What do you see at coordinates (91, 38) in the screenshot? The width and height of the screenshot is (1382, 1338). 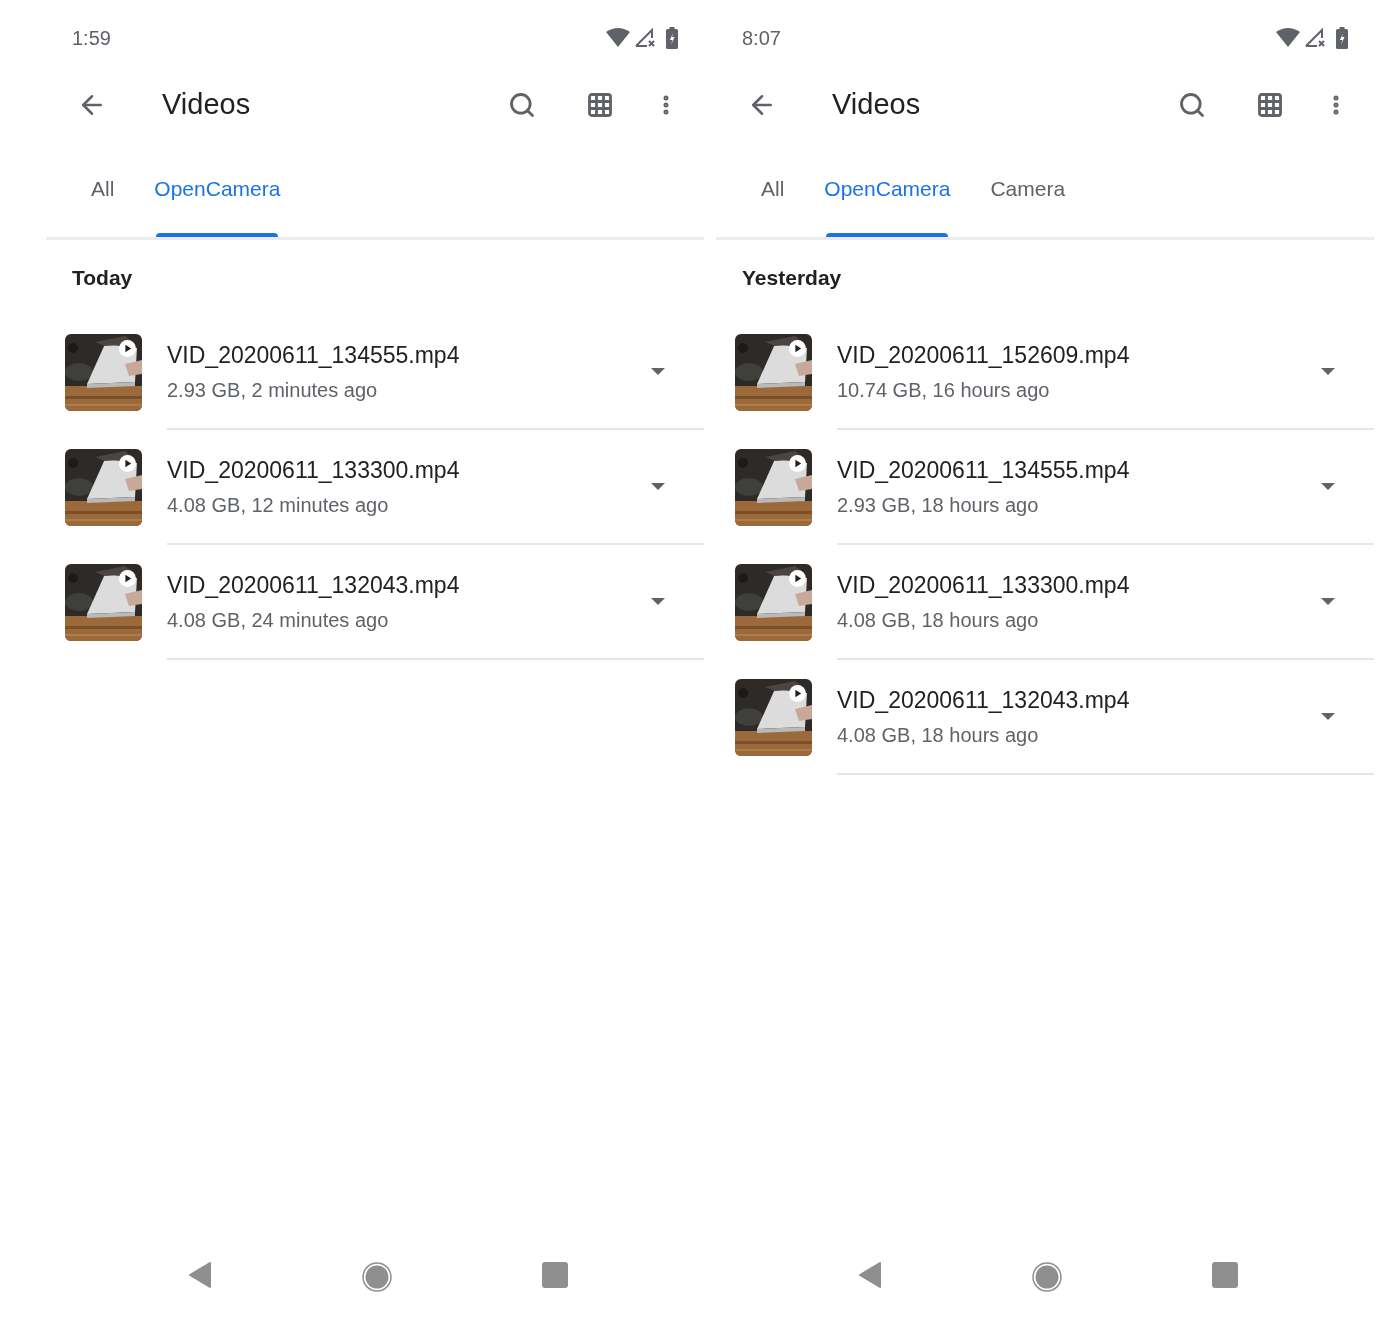 I see `status-time: 1:59` at bounding box center [91, 38].